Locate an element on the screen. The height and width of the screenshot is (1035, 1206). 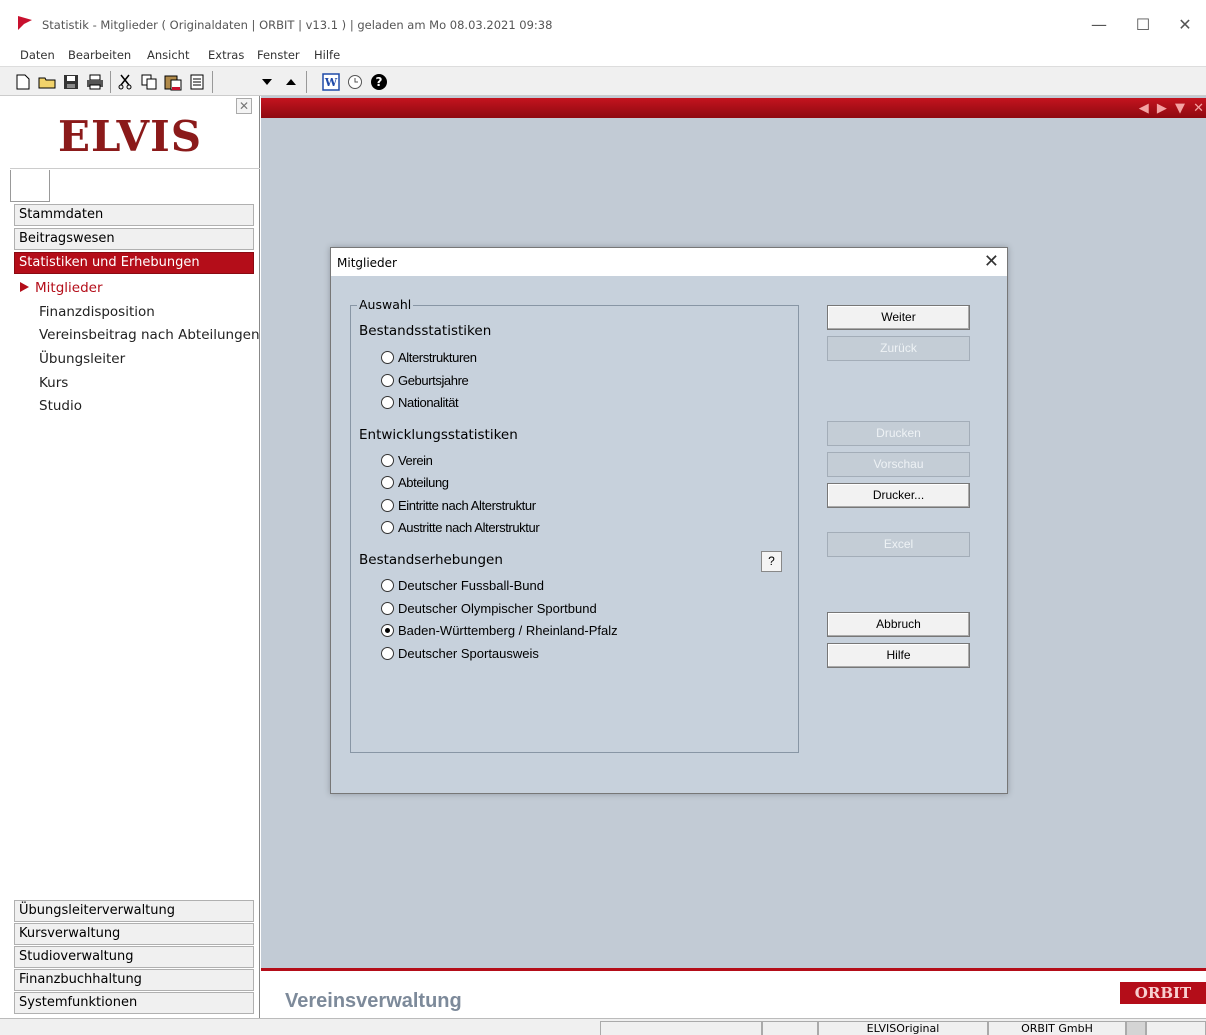
menu-daten: Daten is located at coordinates (37, 55).